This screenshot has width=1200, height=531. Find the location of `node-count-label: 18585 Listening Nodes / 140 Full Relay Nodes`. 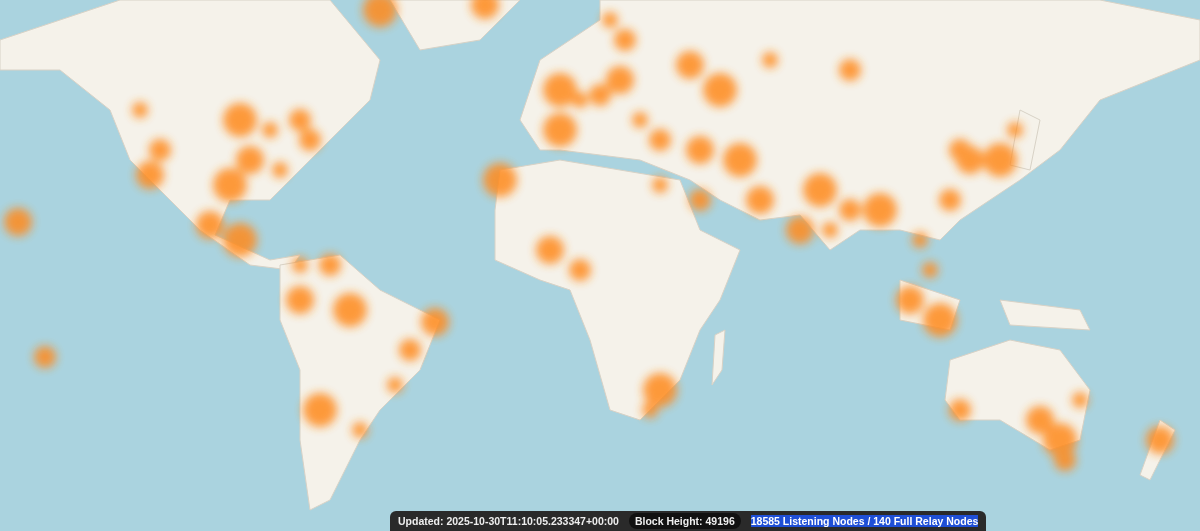

node-count-label: 18585 Listening Nodes / 140 Full Relay Nodes is located at coordinates (864, 521).